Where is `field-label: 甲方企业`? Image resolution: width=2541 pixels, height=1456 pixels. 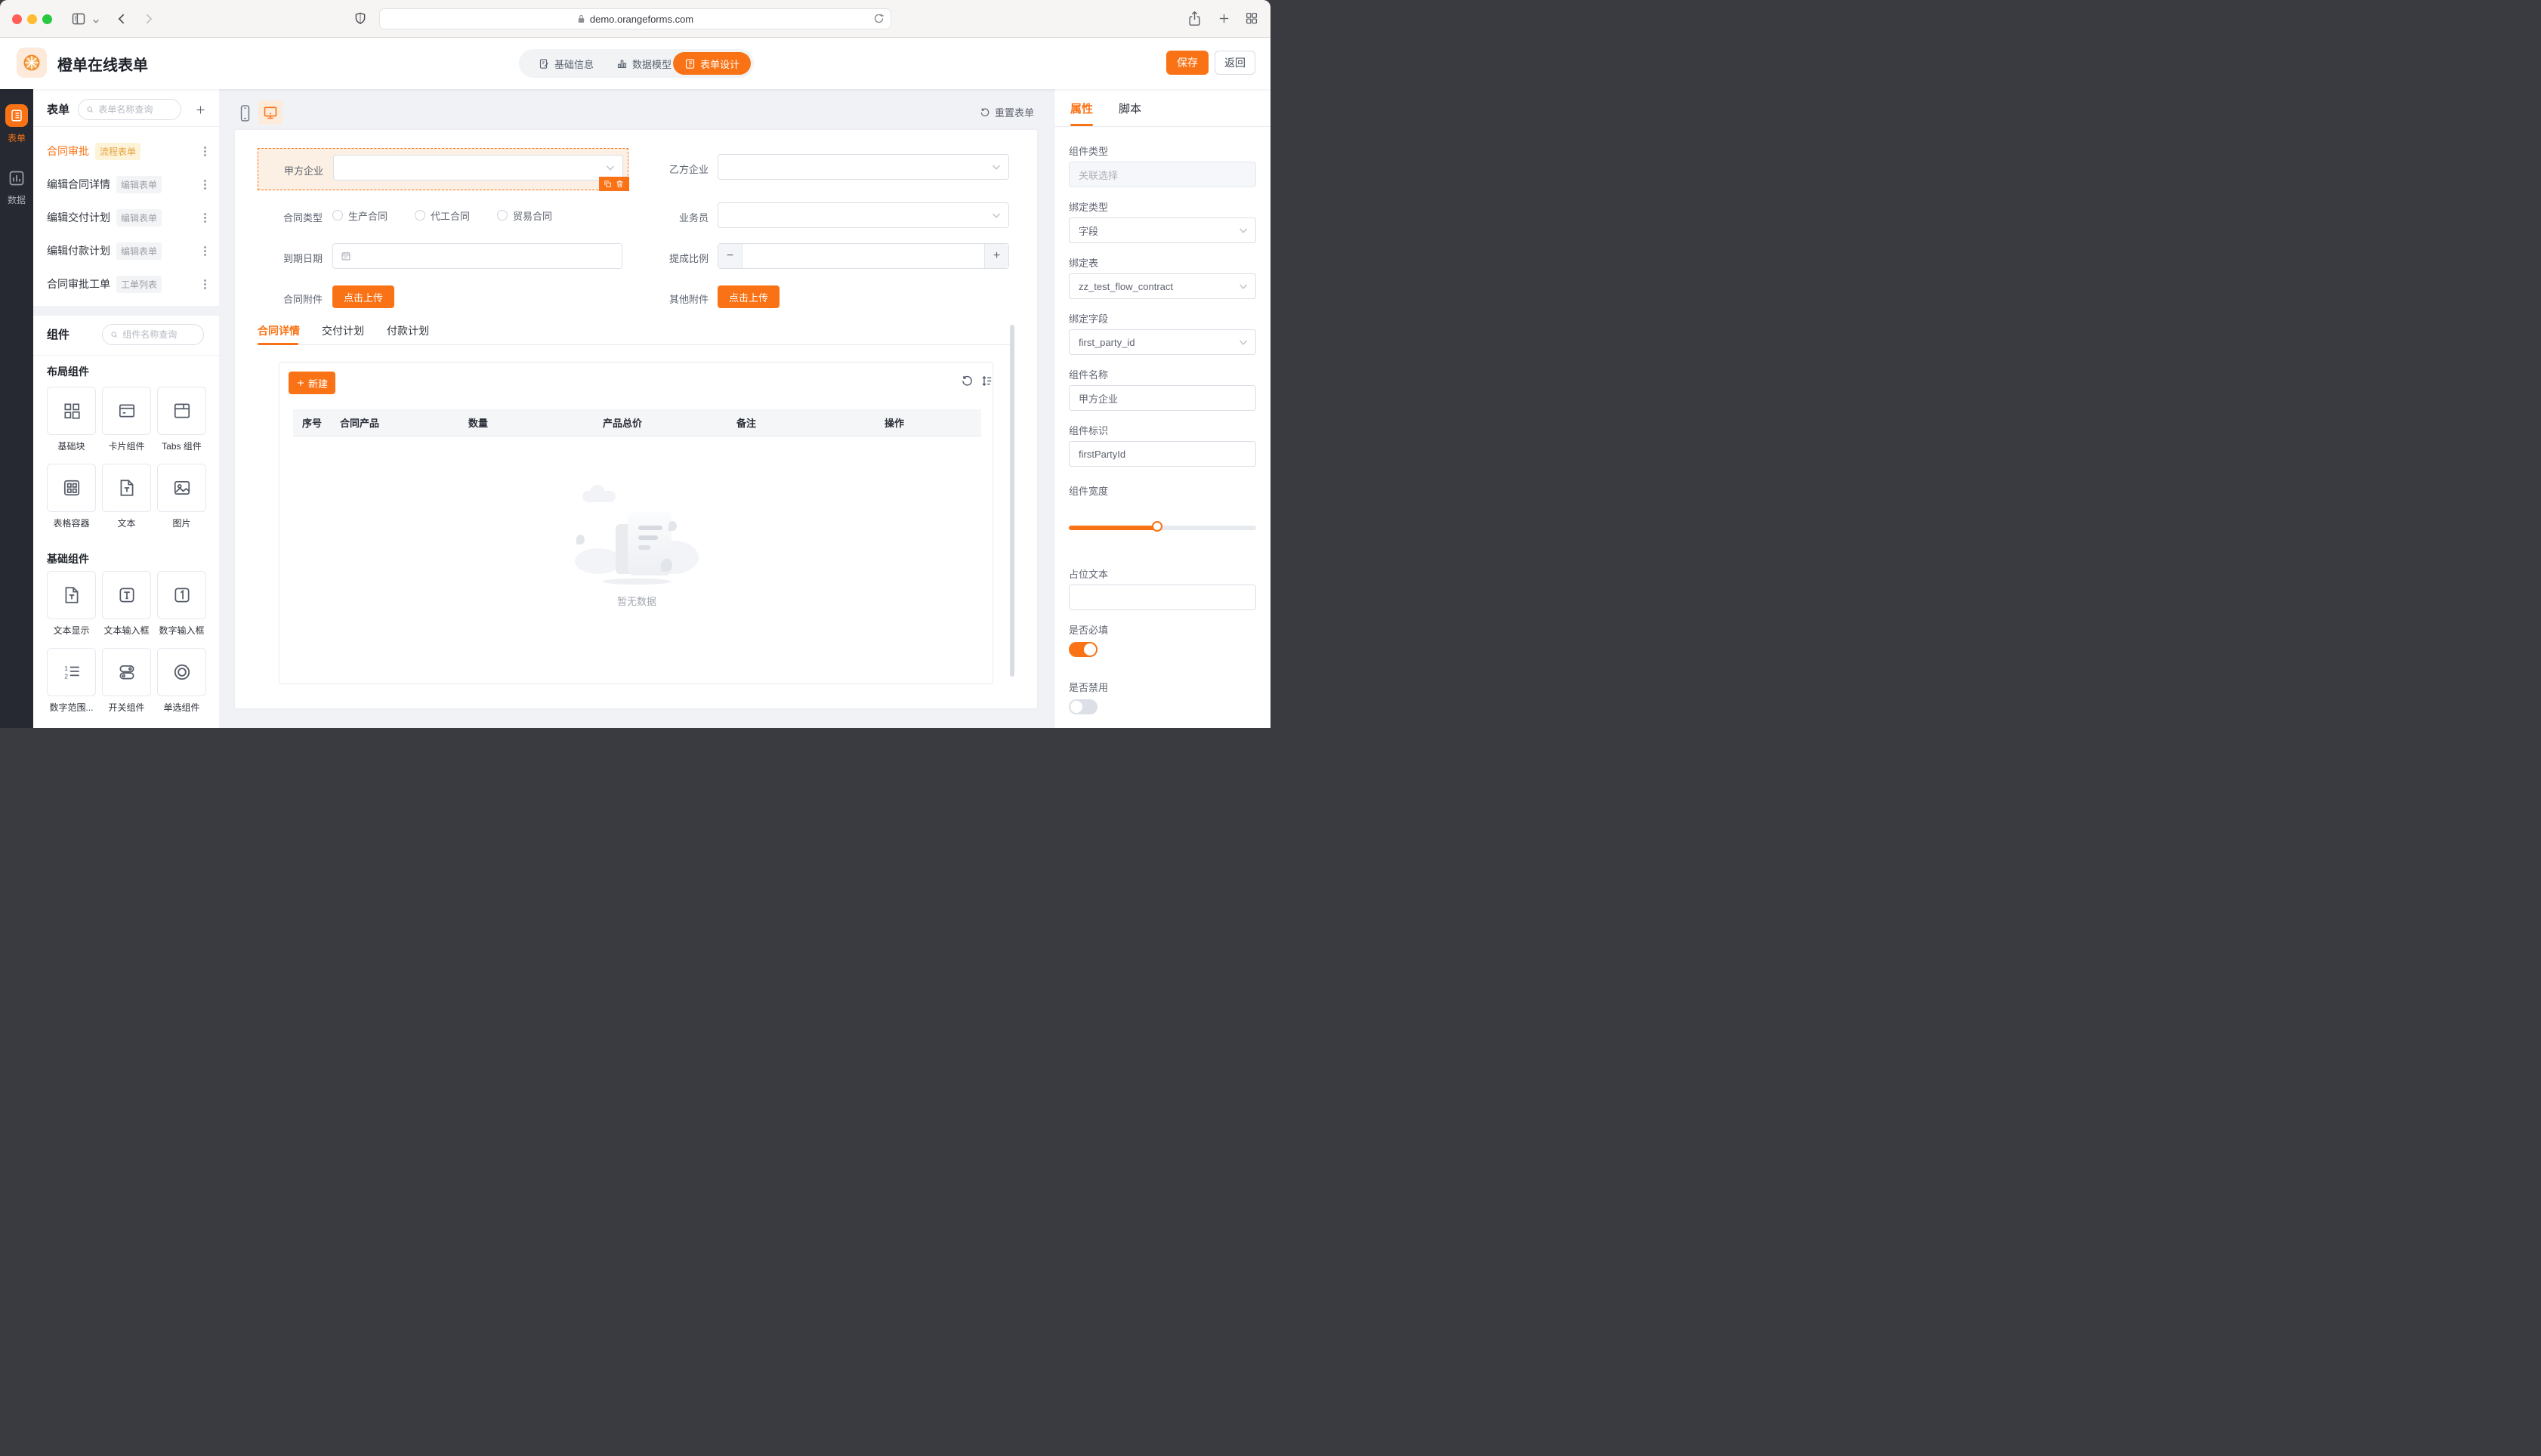 field-label: 甲方企业 is located at coordinates (303, 171).